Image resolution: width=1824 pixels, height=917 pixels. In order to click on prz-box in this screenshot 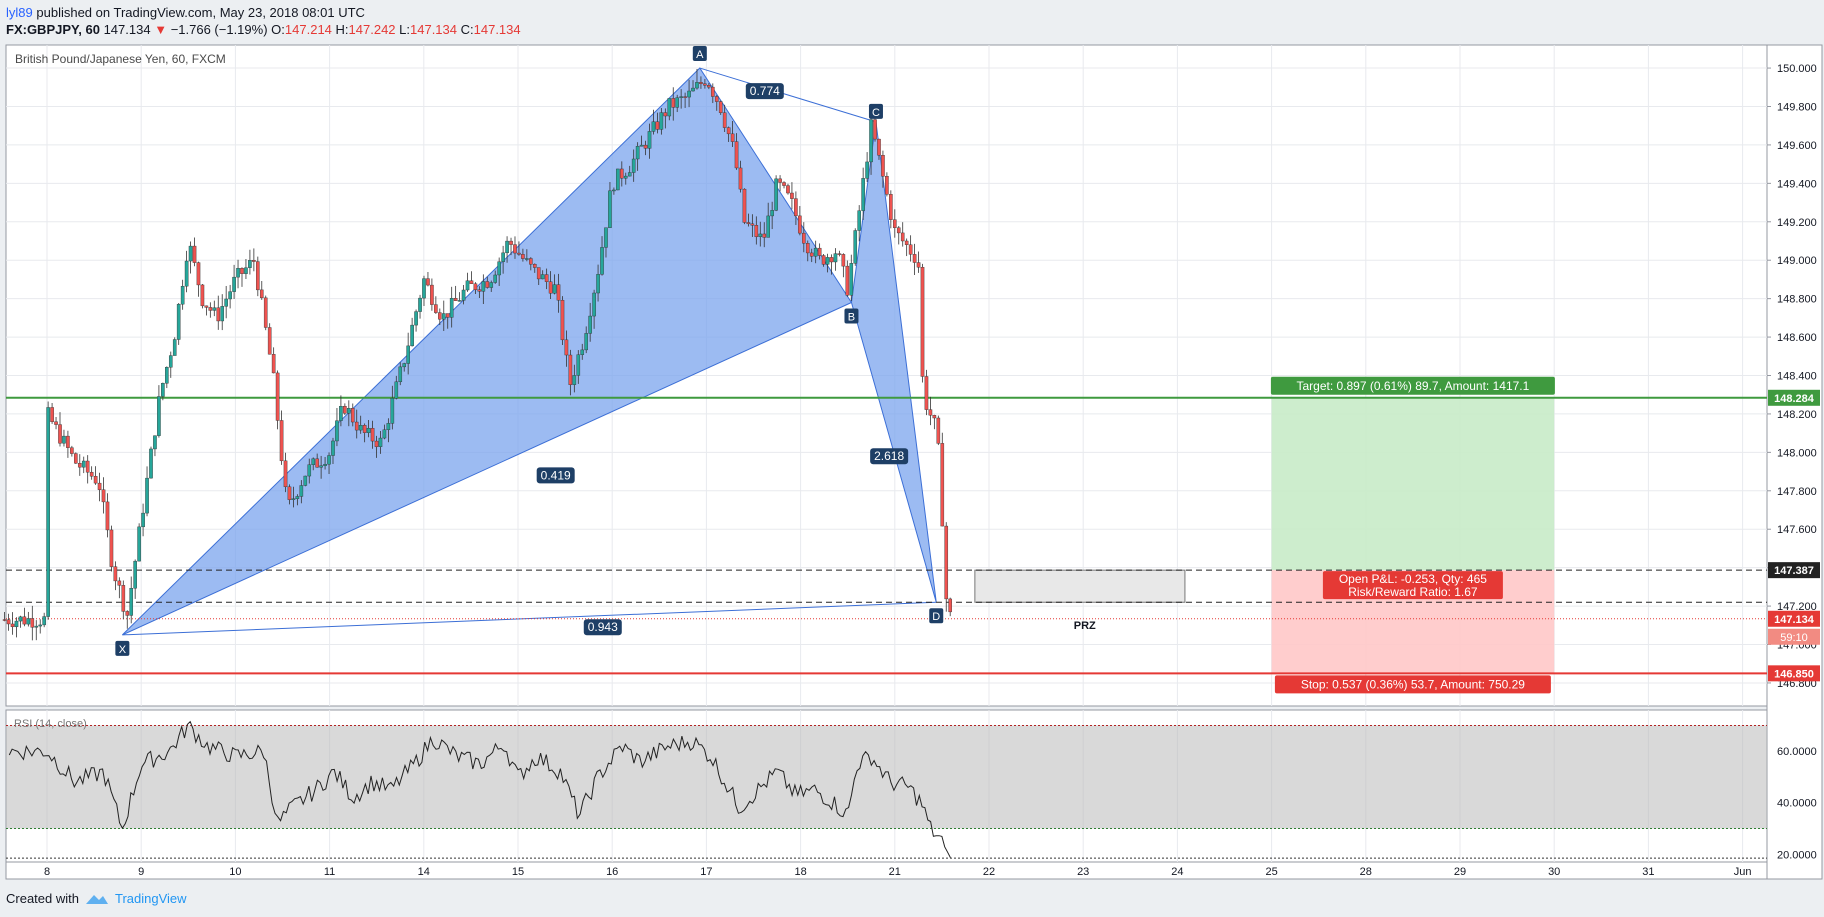, I will do `click(1080, 586)`.